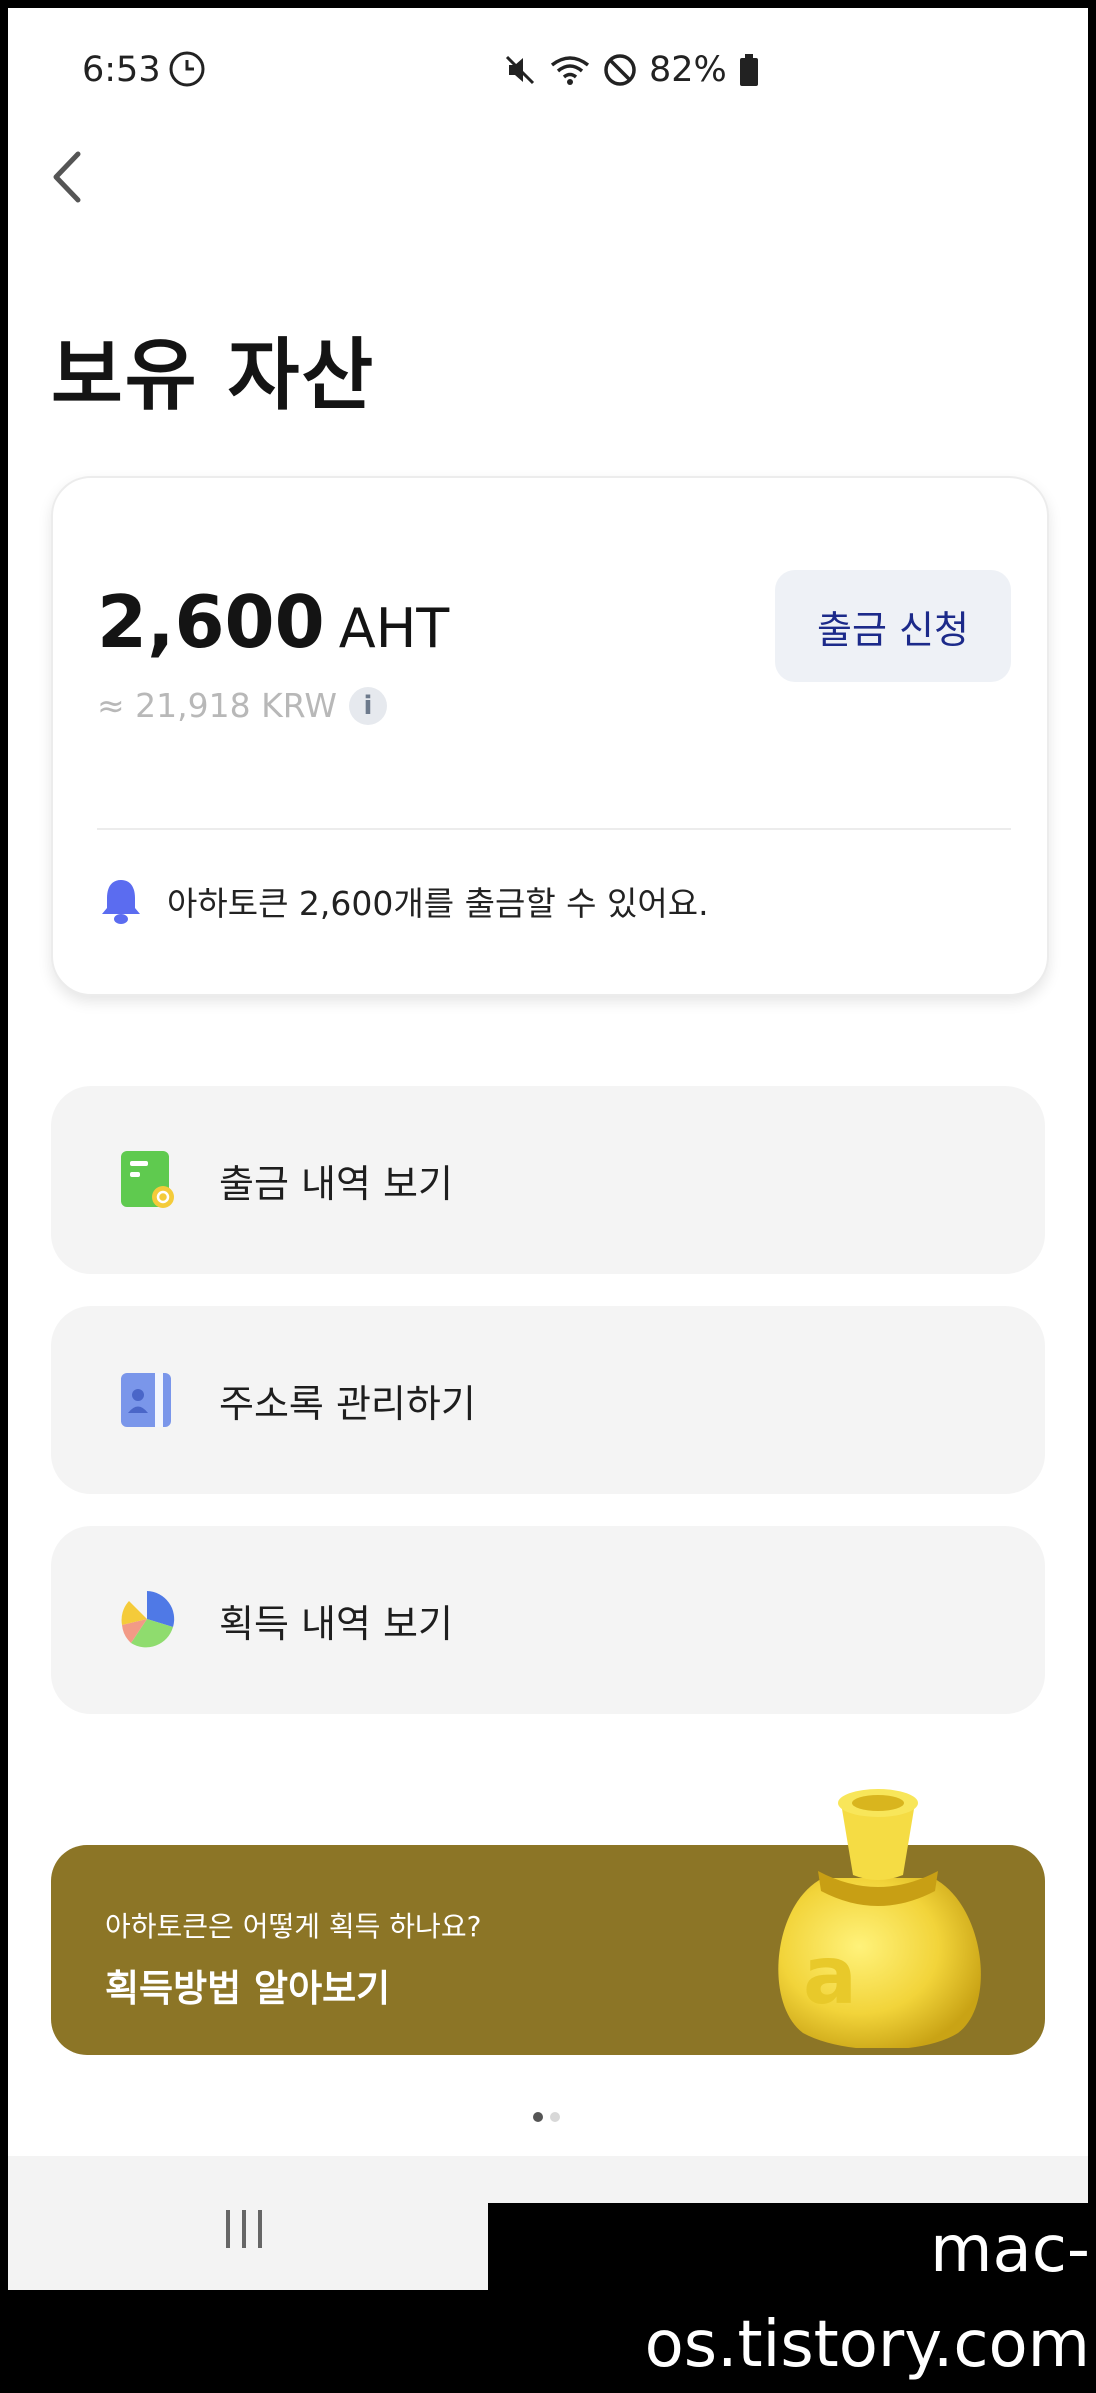 The image size is (1096, 2393). I want to click on do-not-disturb-icon, so click(620, 70).